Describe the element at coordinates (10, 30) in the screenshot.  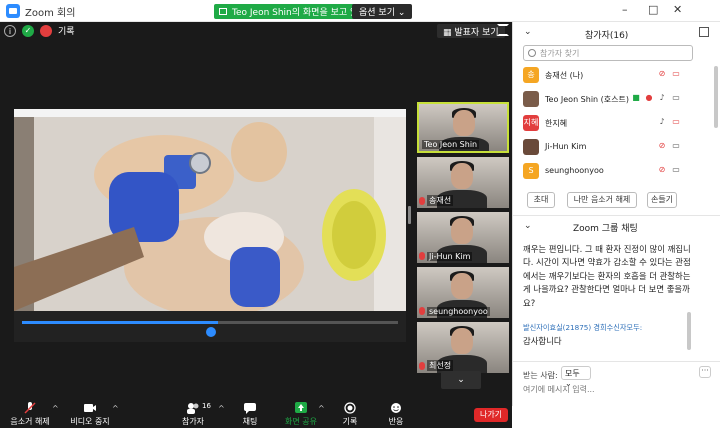
I see `info-icon: i` at that location.